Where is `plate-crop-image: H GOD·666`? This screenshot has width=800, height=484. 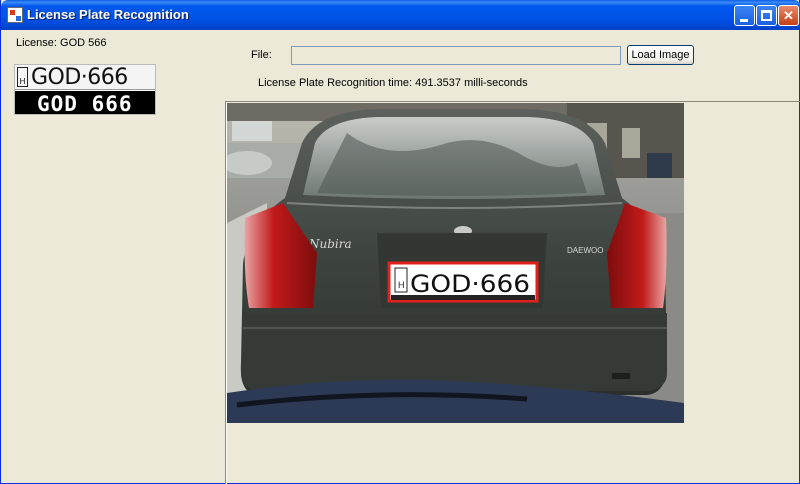
plate-crop-image: H GOD·666 is located at coordinates (85, 77).